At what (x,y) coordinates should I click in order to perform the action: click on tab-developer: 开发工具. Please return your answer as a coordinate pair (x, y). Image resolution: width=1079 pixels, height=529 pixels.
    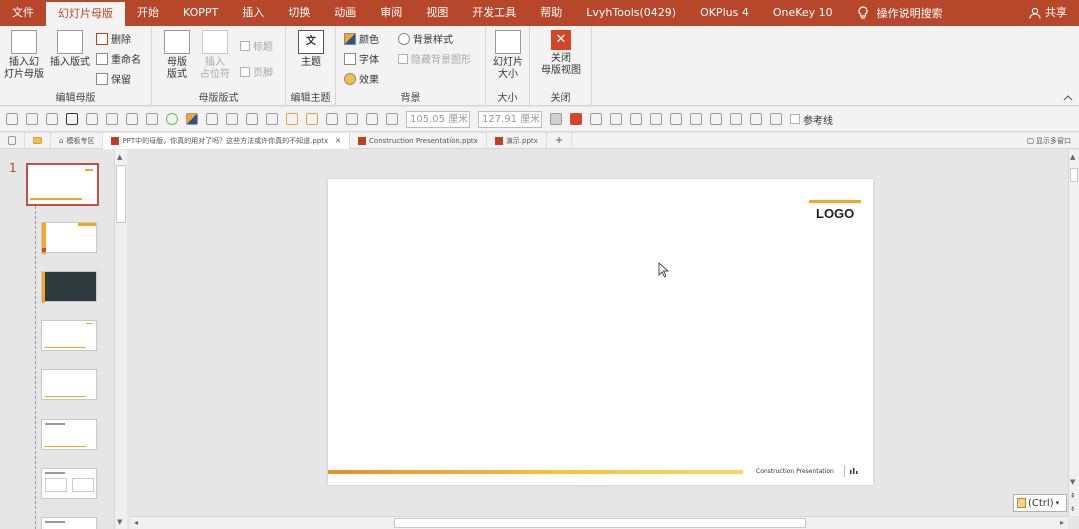
    Looking at the image, I should click on (494, 13).